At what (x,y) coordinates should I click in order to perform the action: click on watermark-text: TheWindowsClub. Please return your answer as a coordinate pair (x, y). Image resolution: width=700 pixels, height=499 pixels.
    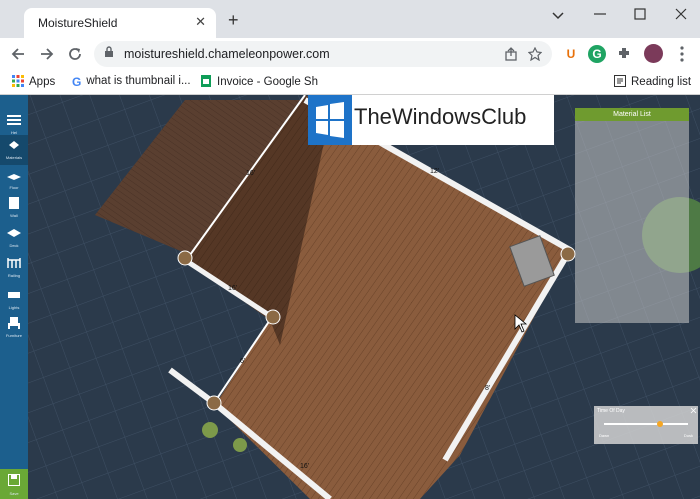
    Looking at the image, I should click on (440, 116).